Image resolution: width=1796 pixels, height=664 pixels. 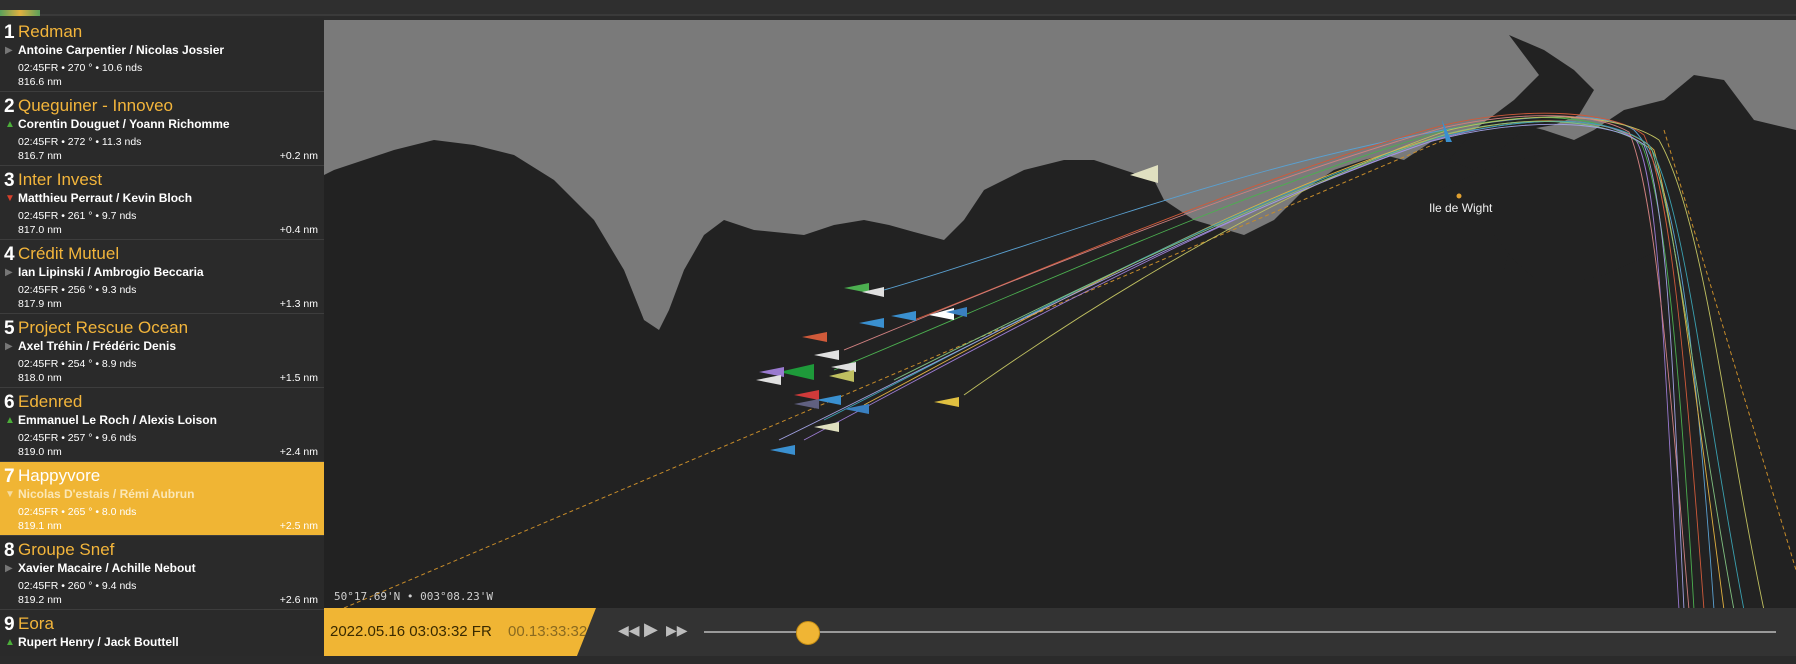 What do you see at coordinates (298, 304) in the screenshot?
I see `gap-to-leader: +1.3 nm` at bounding box center [298, 304].